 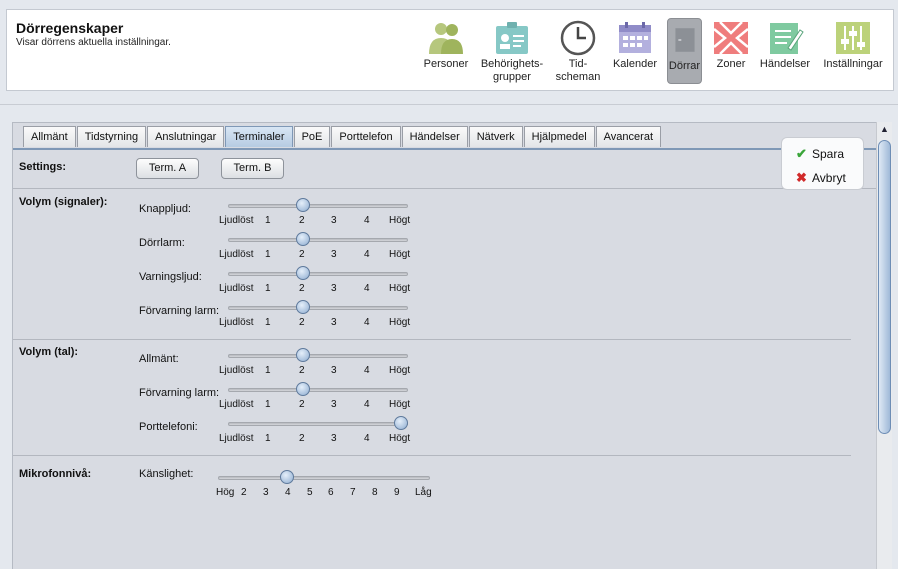 I want to click on nav-kalender: Kalender, so click(x=635, y=44).